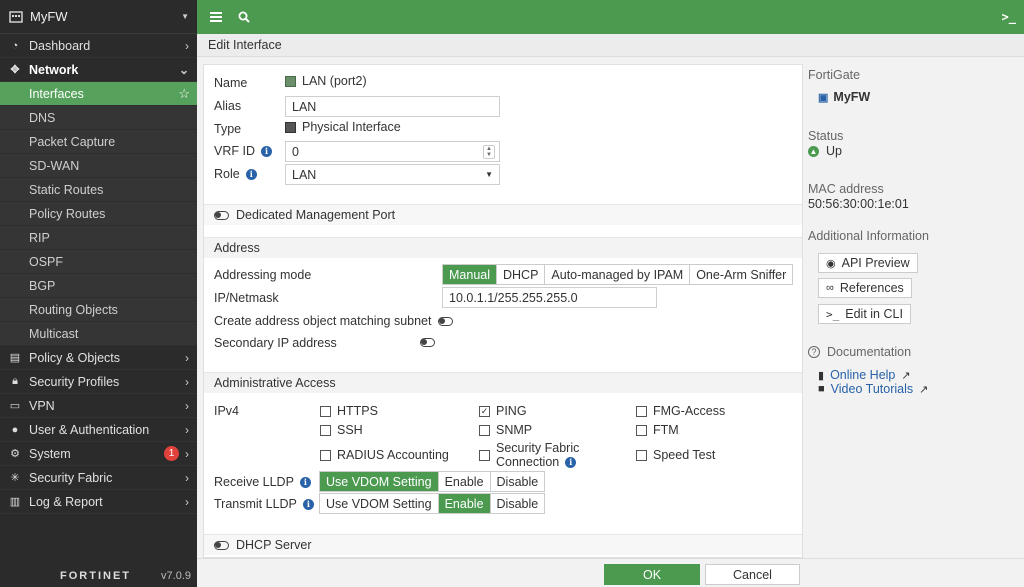  What do you see at coordinates (98, 406) in the screenshot?
I see `sidebar-item-vpn: ▭ VPN ›` at bounding box center [98, 406].